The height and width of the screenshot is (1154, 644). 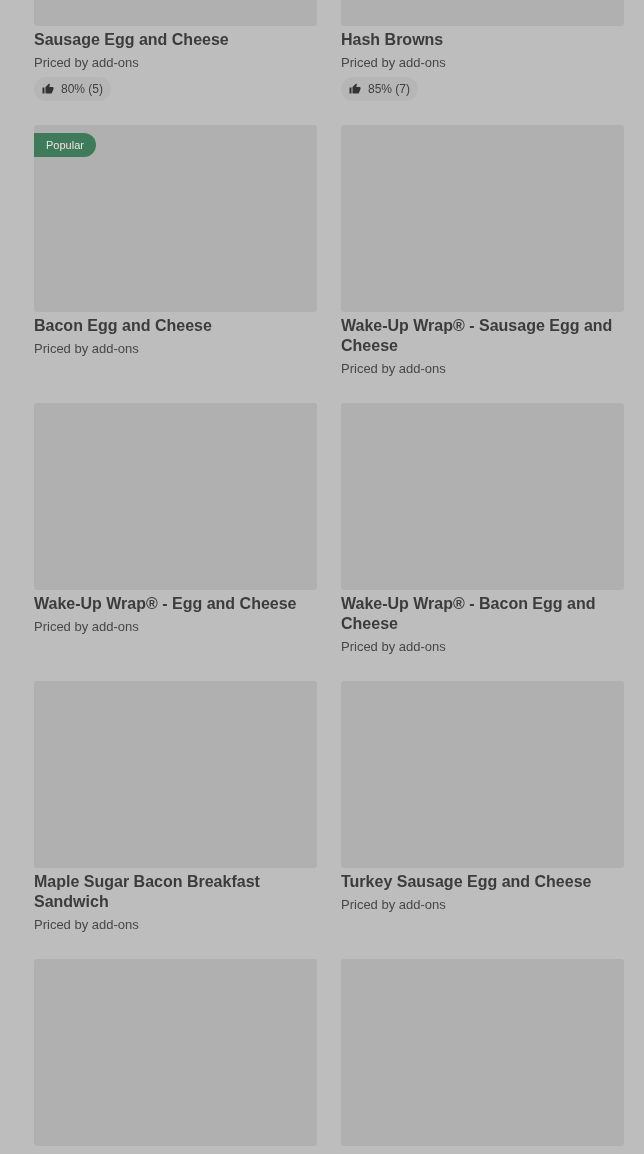 What do you see at coordinates (65, 145) in the screenshot?
I see `popular-badge: Popular` at bounding box center [65, 145].